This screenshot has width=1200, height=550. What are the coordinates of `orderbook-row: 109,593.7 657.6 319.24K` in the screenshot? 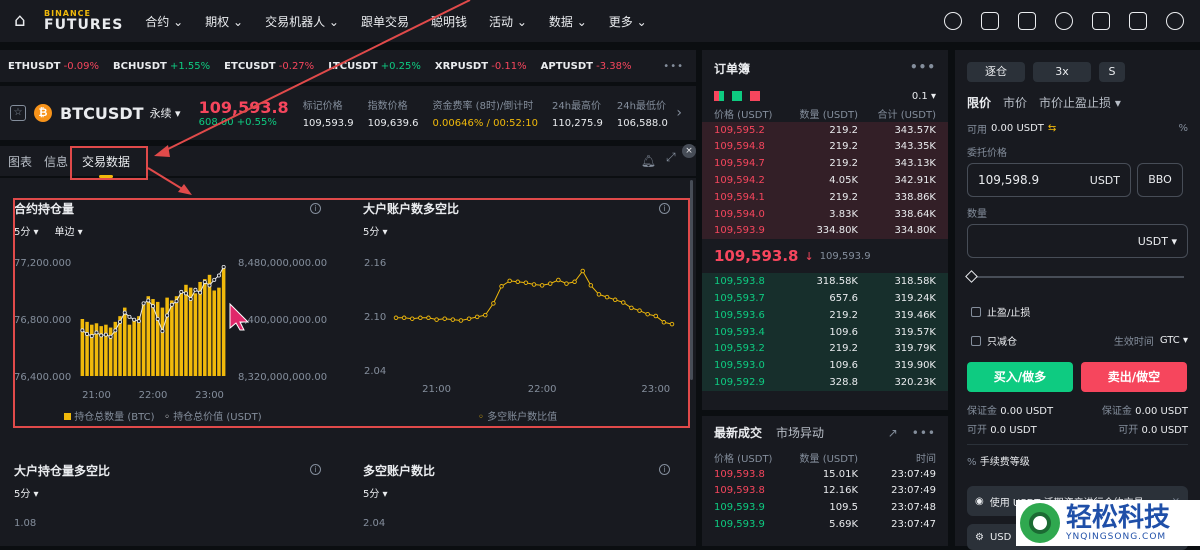 It's located at (825, 298).